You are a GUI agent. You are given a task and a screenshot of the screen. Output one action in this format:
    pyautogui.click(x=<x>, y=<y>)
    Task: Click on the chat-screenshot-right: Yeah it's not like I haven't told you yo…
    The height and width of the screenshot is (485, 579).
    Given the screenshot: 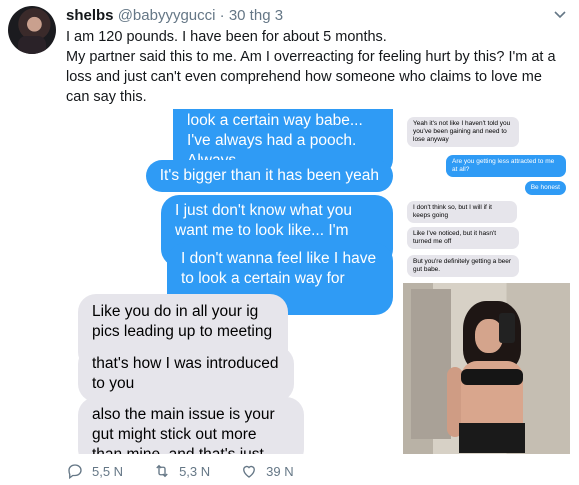 What is the action you would take?
    pyautogui.click(x=486, y=195)
    